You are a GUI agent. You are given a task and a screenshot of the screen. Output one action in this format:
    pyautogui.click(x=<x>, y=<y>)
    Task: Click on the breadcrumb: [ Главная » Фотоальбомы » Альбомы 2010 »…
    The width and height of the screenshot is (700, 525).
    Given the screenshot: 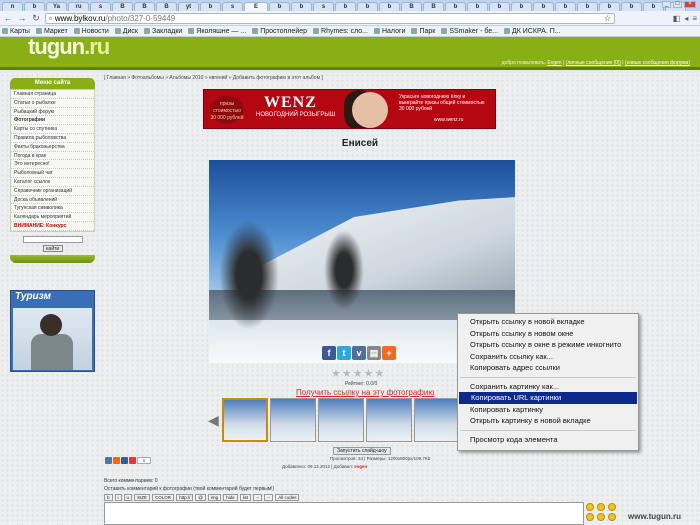 What is the action you would take?
    pyautogui.click(x=213, y=78)
    